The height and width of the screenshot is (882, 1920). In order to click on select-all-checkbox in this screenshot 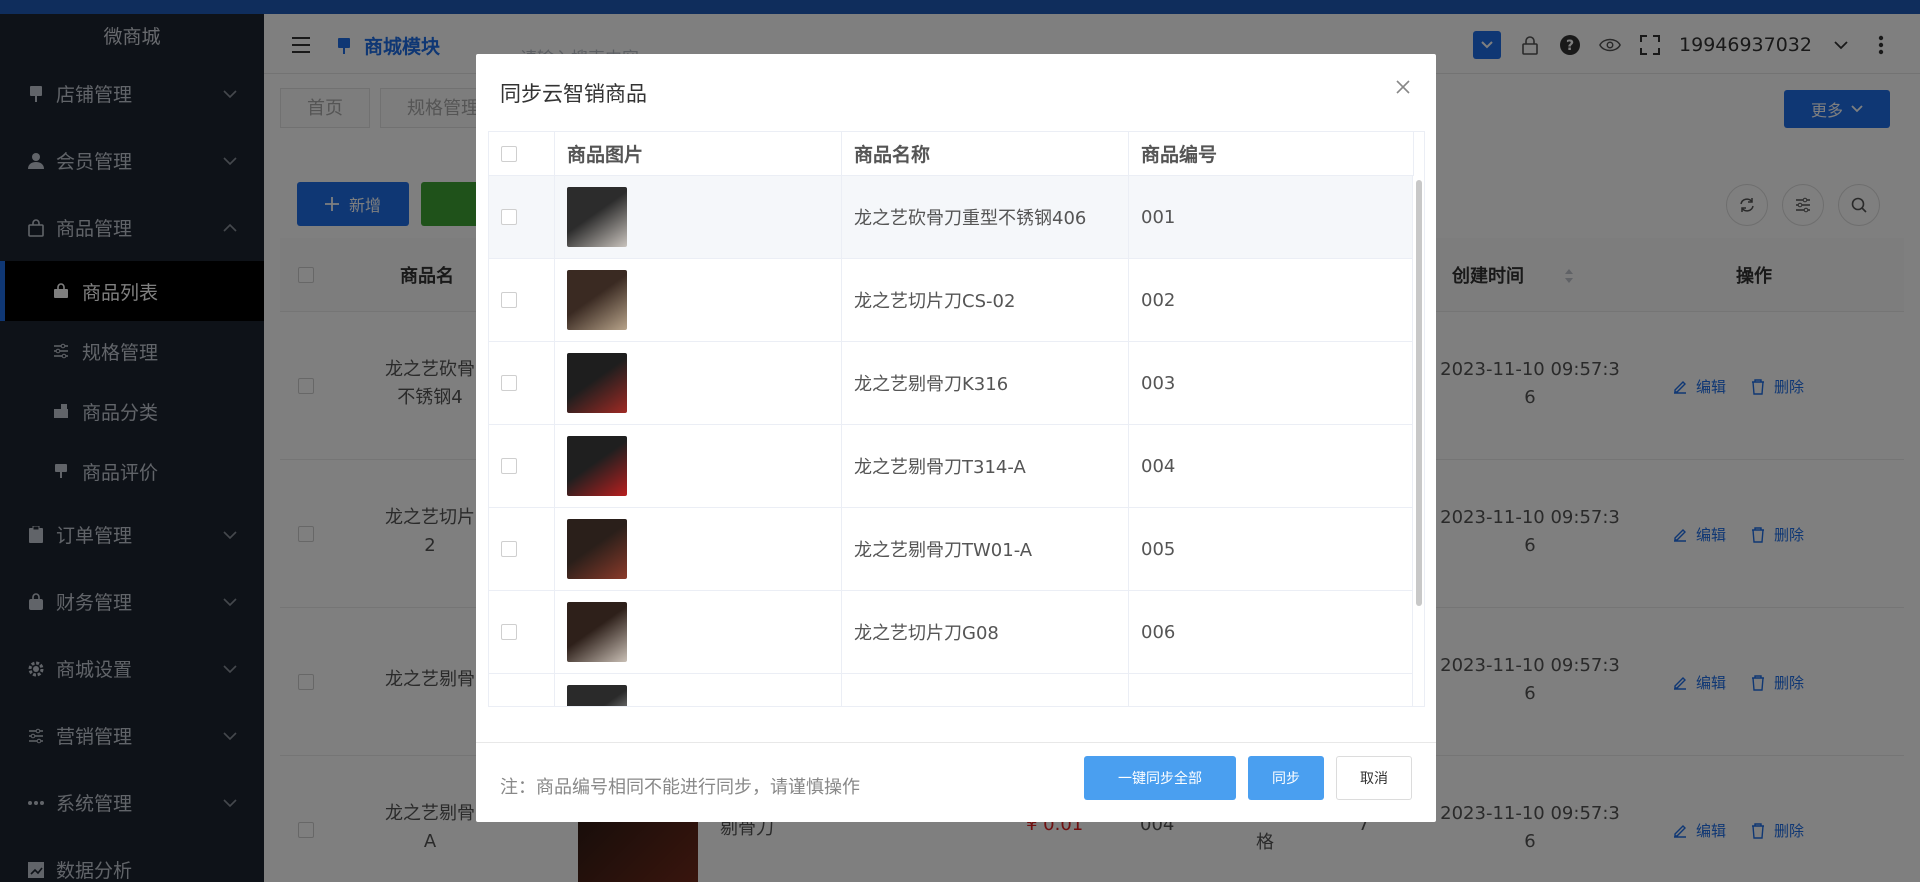, I will do `click(509, 153)`.